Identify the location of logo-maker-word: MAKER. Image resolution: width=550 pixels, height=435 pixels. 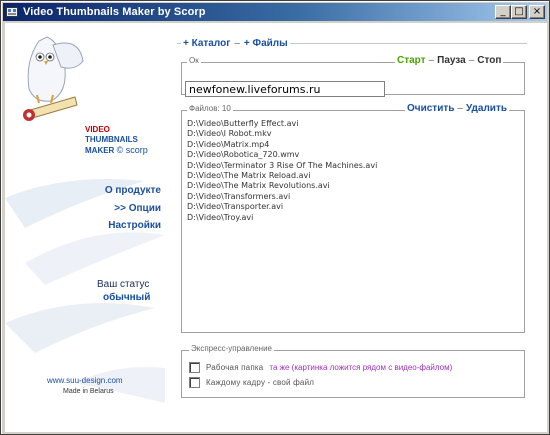
(100, 150).